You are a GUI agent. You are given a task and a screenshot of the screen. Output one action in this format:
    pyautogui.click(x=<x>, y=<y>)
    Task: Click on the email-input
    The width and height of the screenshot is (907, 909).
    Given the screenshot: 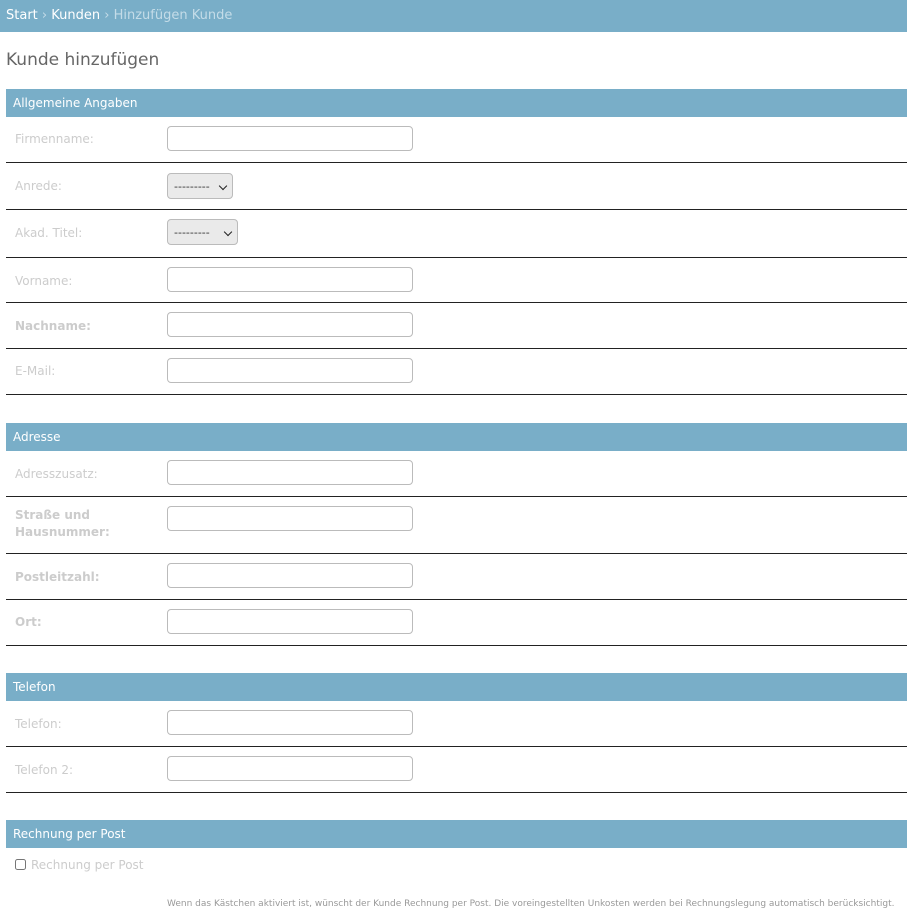 What is the action you would take?
    pyautogui.click(x=290, y=370)
    